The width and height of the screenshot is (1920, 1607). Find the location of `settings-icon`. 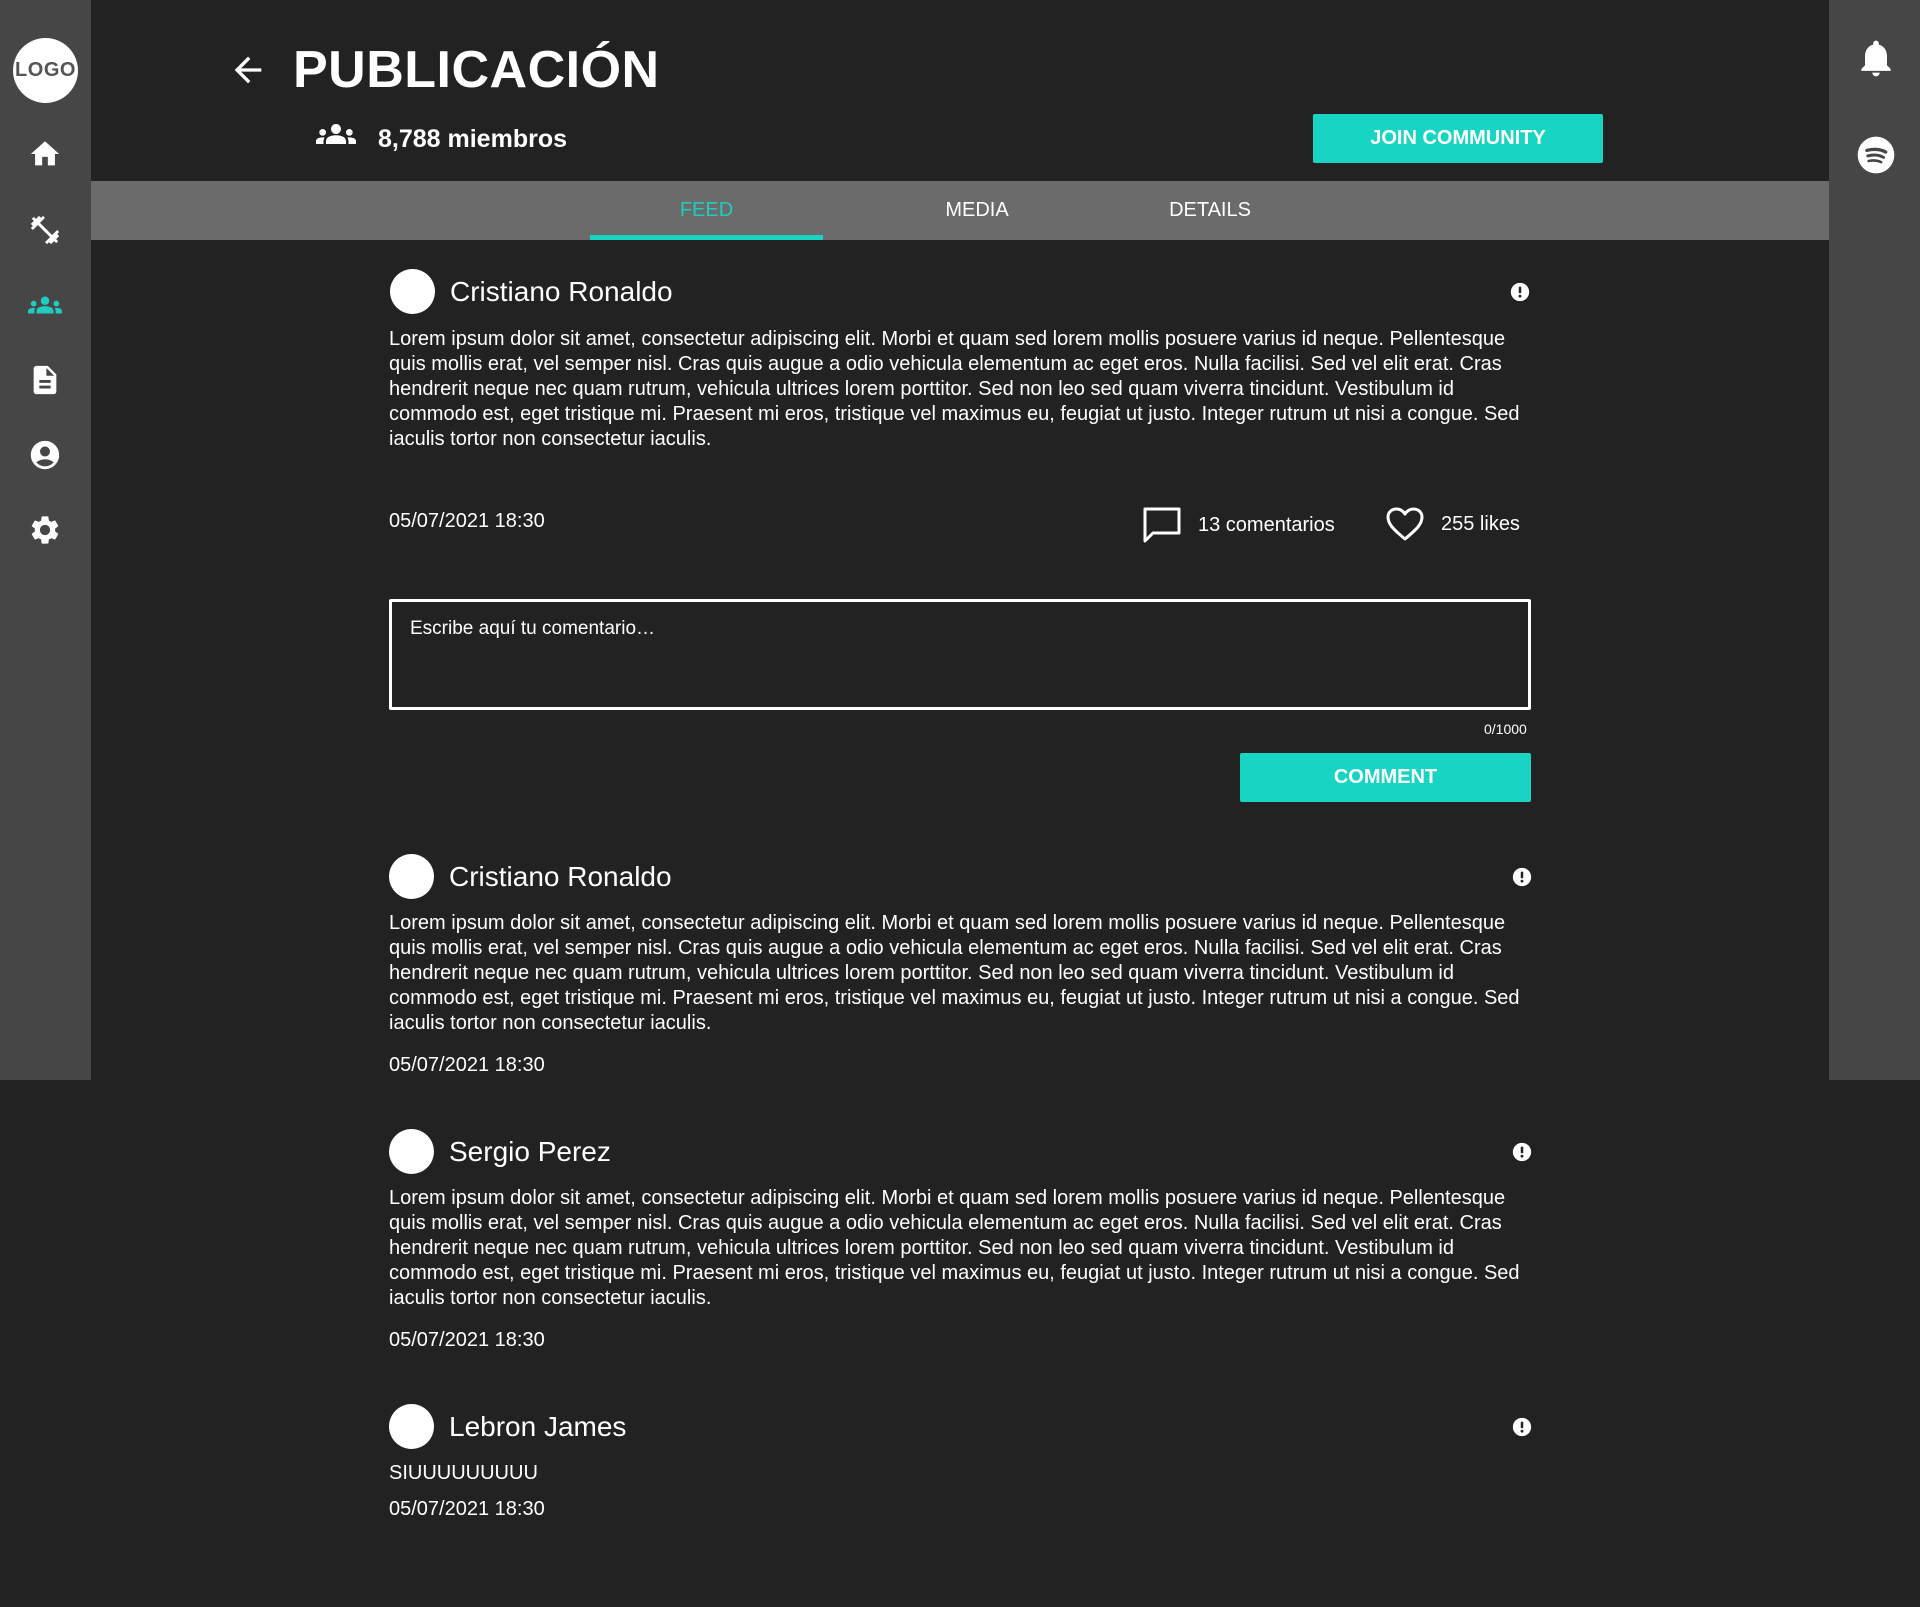

settings-icon is located at coordinates (45, 530).